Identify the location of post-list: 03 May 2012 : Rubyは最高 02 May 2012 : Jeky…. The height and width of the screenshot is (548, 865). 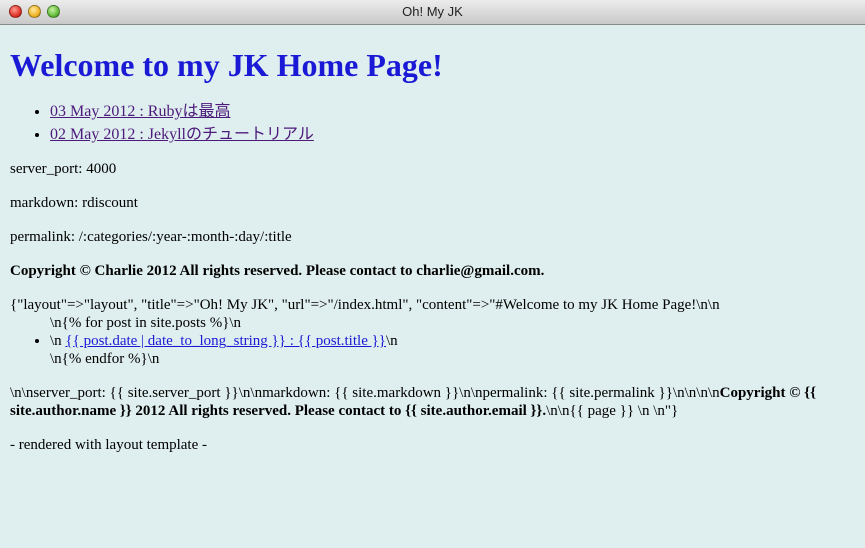
(432, 123).